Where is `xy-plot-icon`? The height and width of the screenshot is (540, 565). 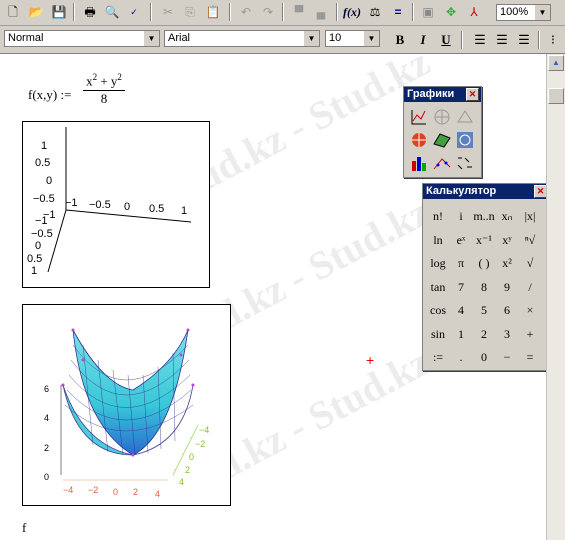 xy-plot-icon is located at coordinates (419, 117).